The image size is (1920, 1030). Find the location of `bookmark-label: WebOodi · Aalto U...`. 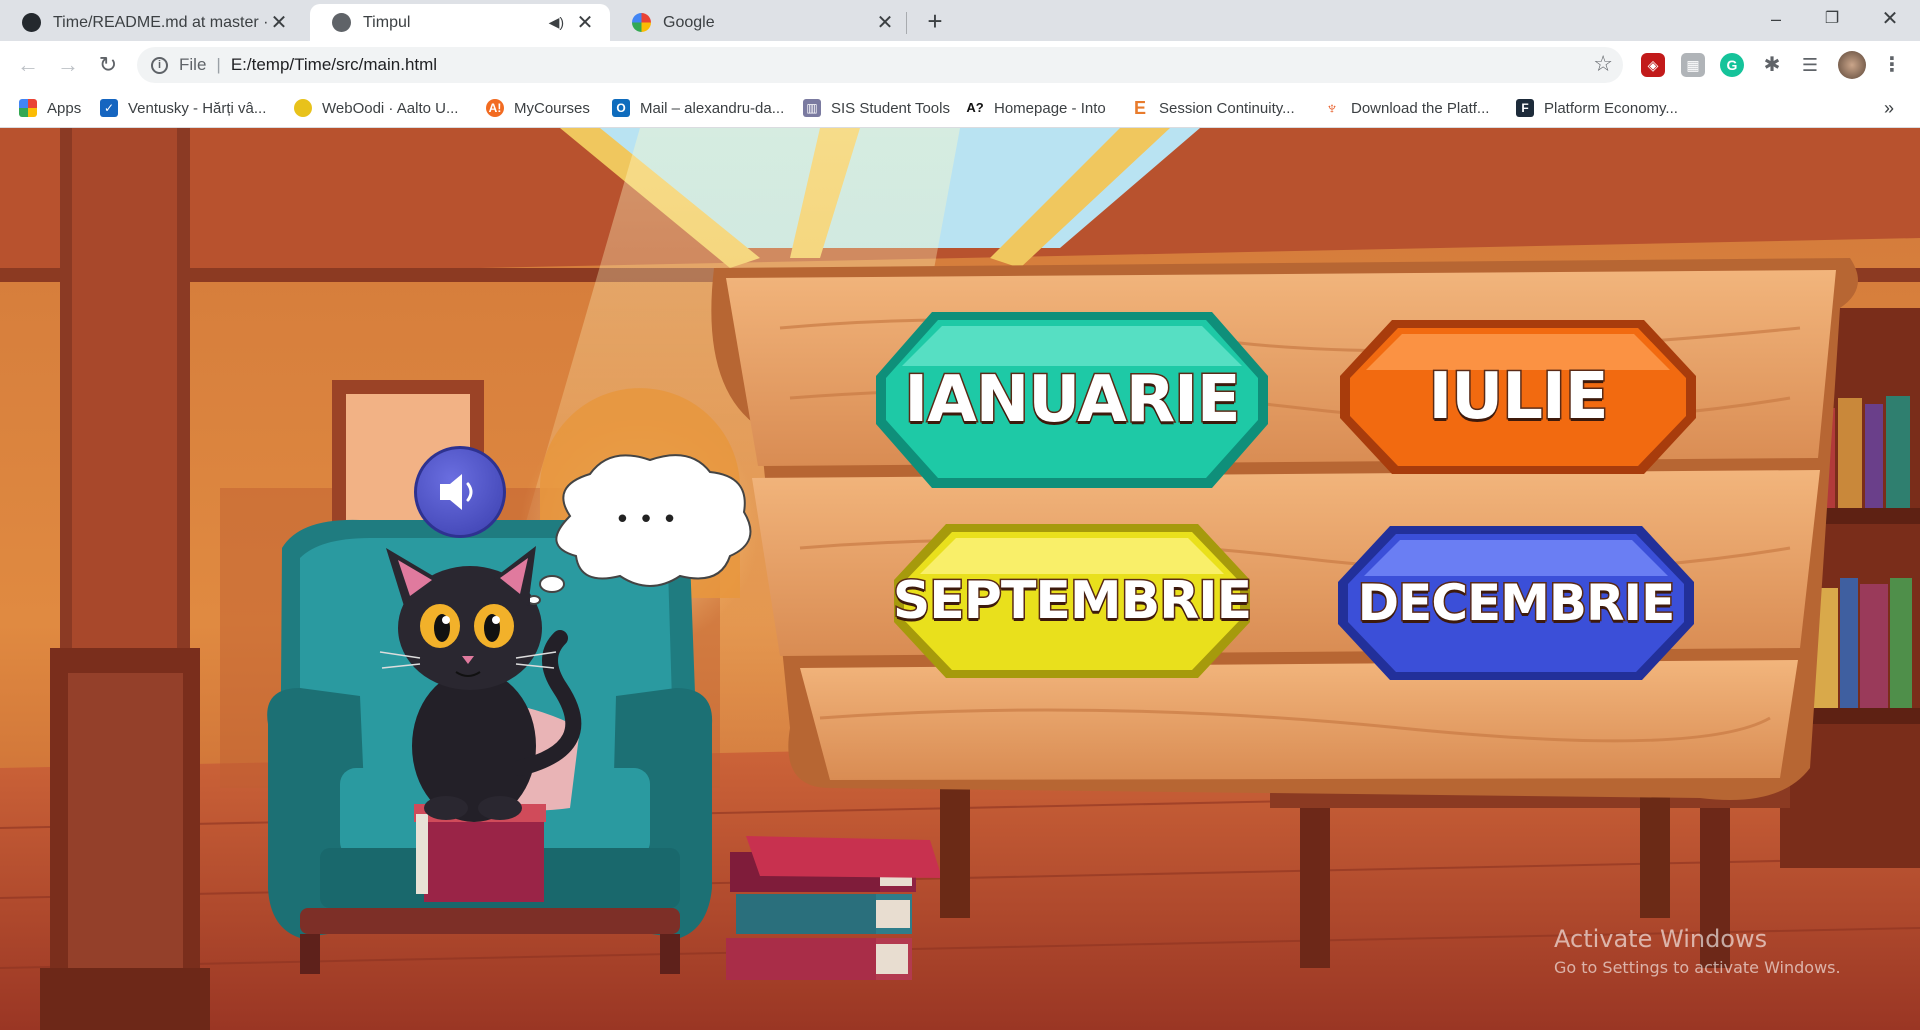

bookmark-label: WebOodi · Aalto U... is located at coordinates (390, 108).